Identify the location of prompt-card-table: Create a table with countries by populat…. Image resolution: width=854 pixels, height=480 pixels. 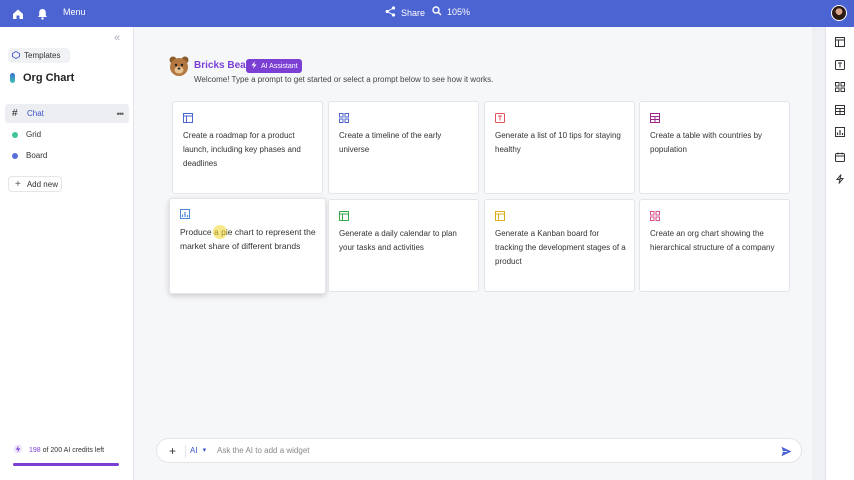
(714, 147).